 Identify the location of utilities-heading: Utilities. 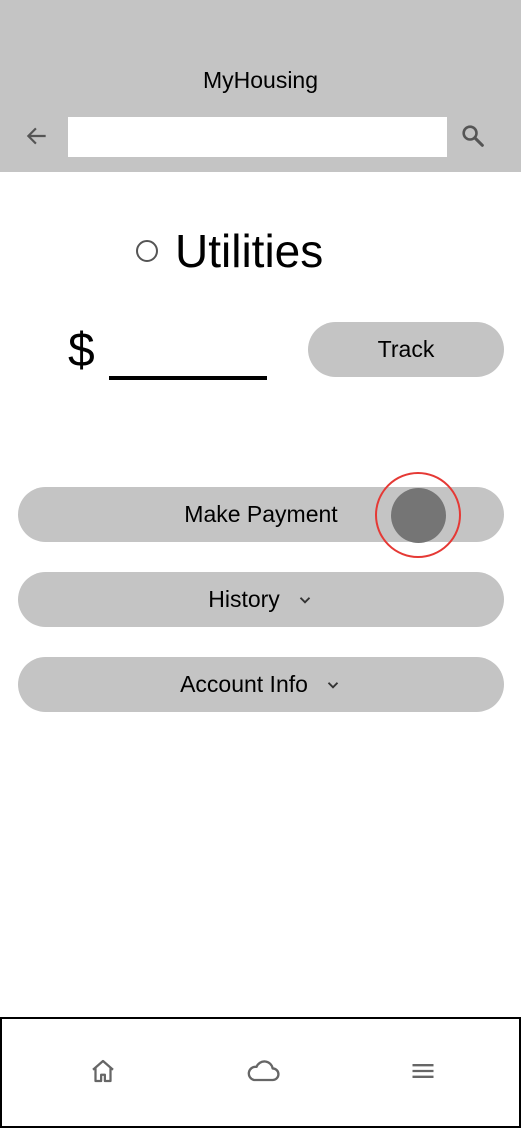
(229, 251).